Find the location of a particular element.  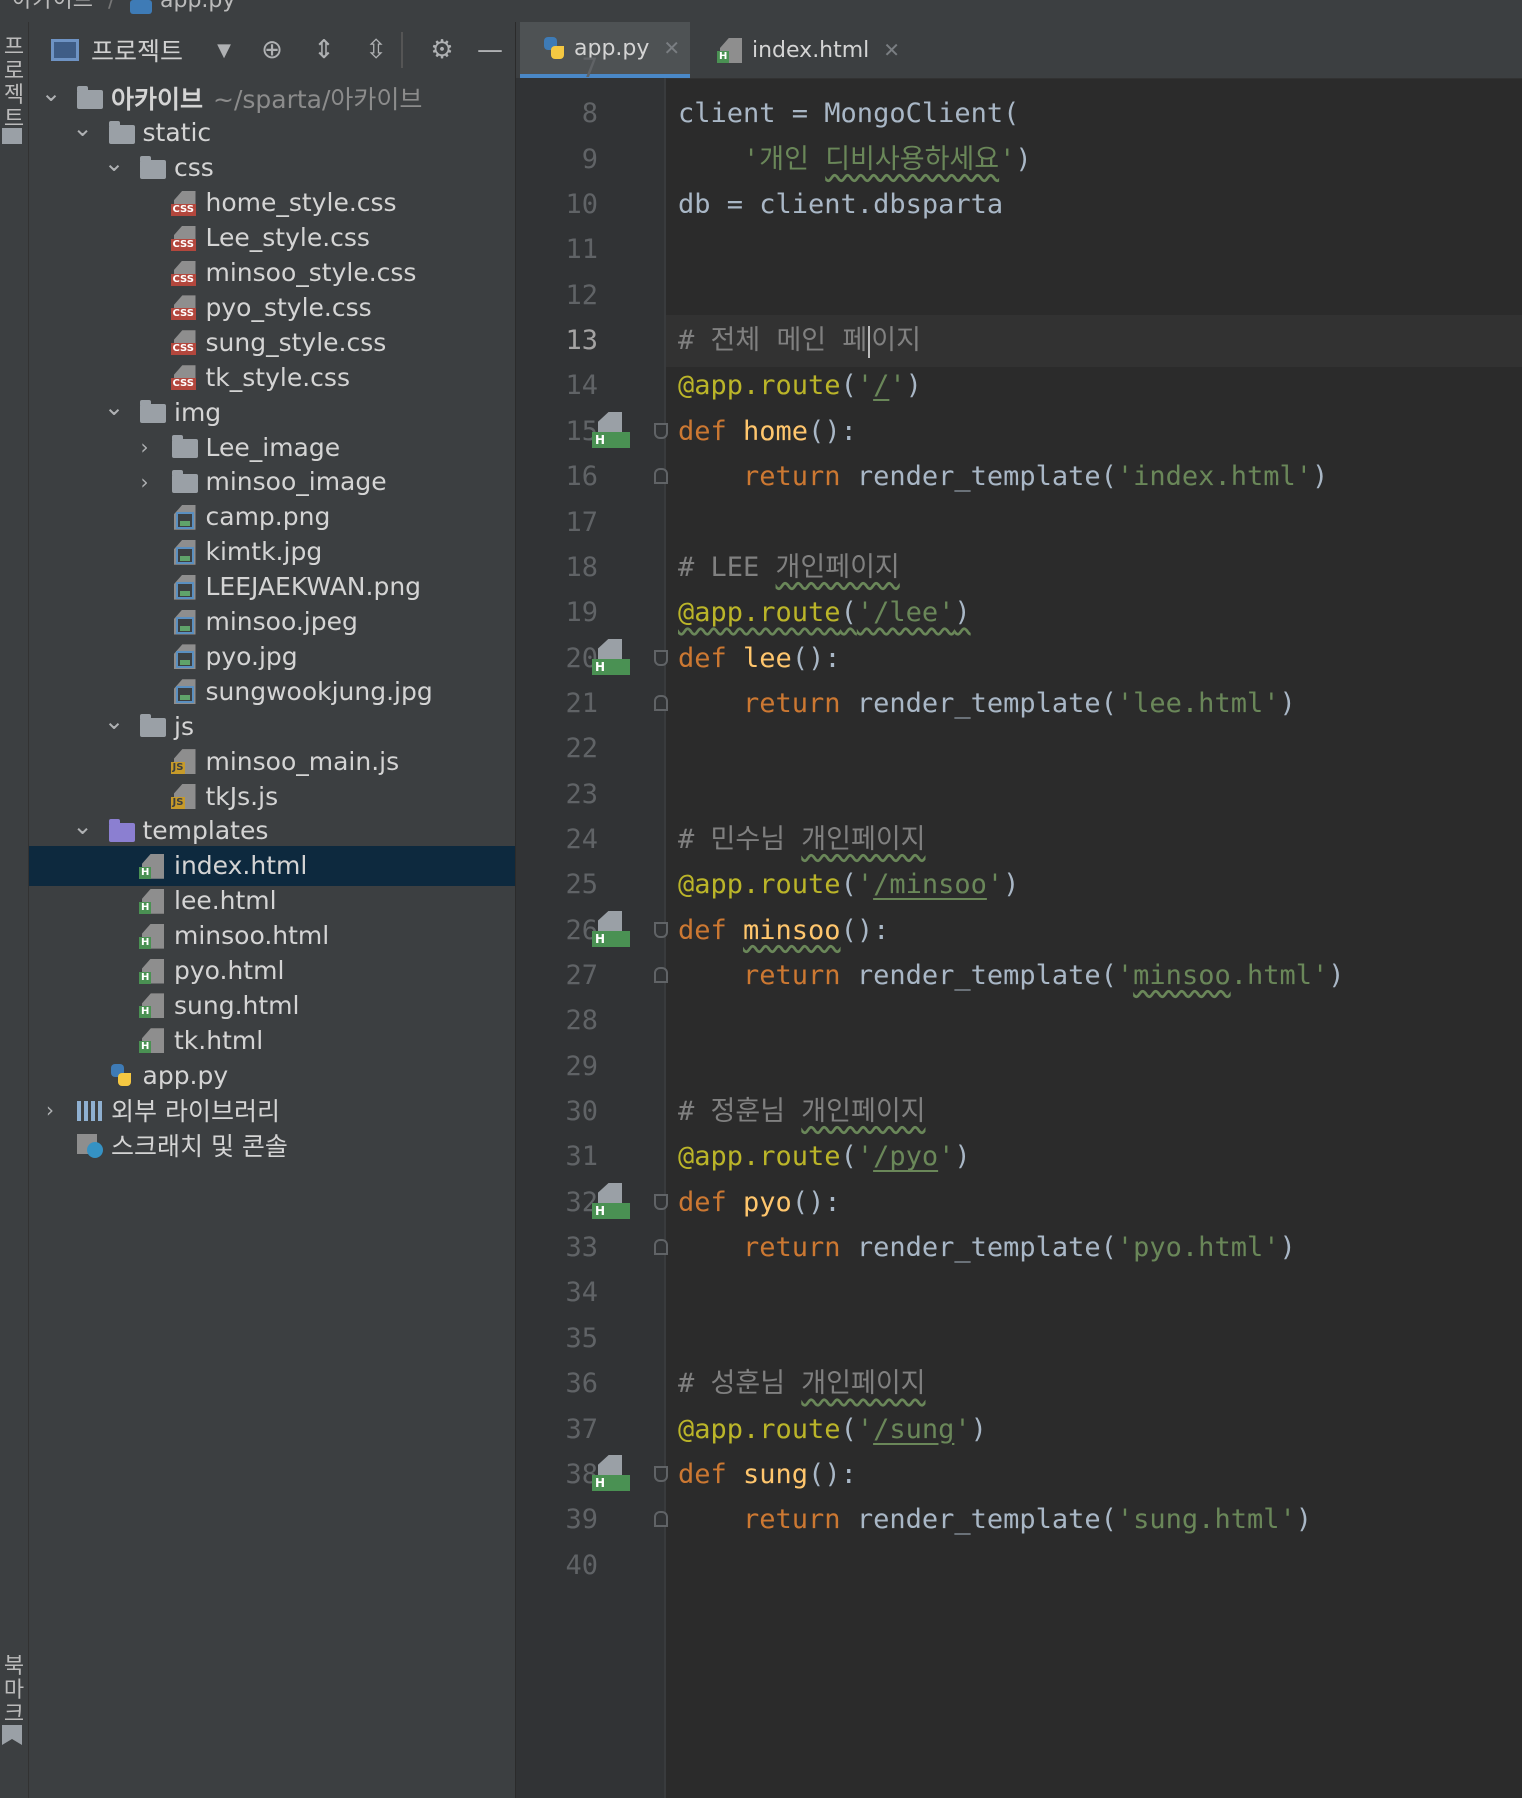

tree-item-label: 외부 라이브러리 is located at coordinates (195, 1112).